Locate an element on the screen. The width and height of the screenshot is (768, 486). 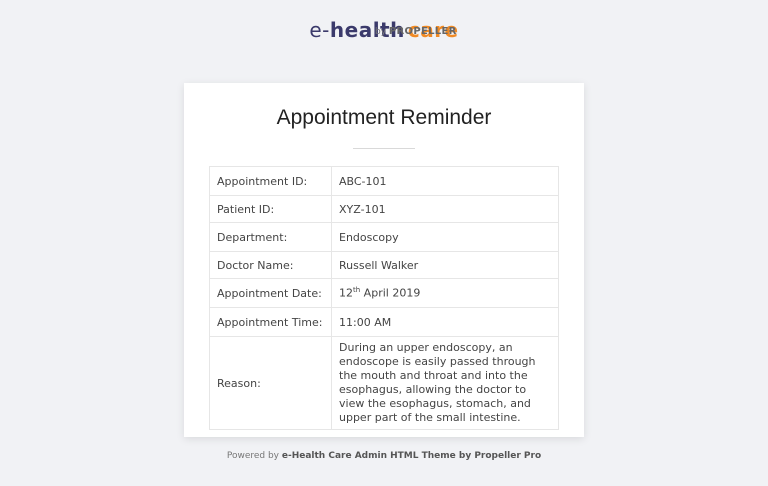
row-label: Reason: is located at coordinates (270, 383).